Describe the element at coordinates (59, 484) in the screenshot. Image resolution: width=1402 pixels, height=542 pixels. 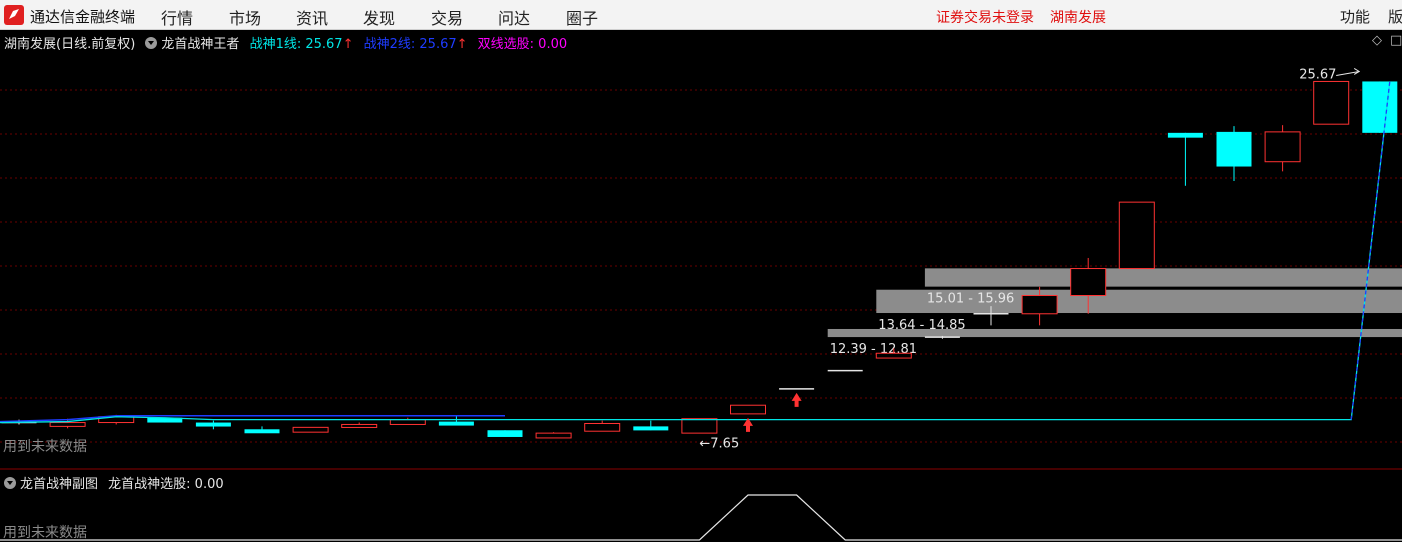
I see `sub-indicator-name: 龙首战神副图` at that location.